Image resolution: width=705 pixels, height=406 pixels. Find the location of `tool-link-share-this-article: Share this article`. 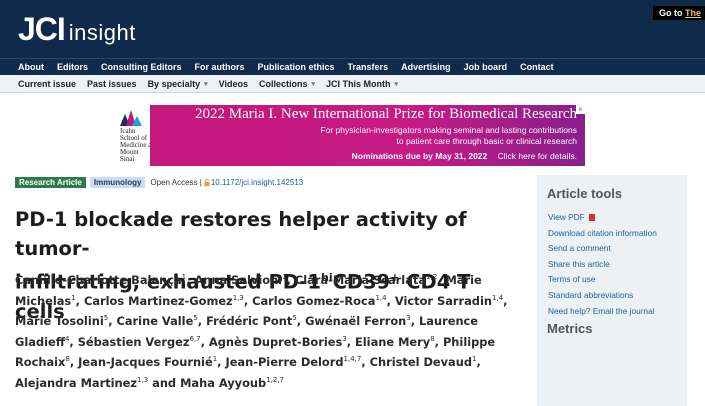

tool-link-share-this-article: Share this article is located at coordinates (602, 265).